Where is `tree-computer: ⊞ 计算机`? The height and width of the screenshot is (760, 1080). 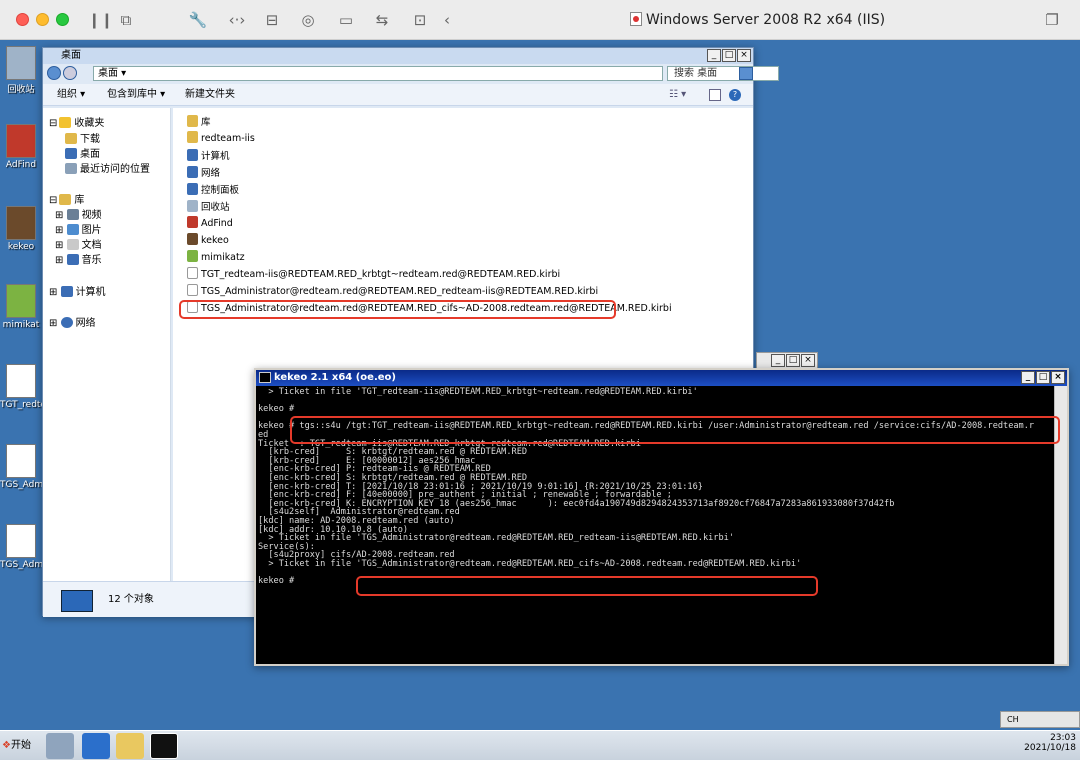
tree-computer: ⊞ 计算机 is located at coordinates (77, 290).